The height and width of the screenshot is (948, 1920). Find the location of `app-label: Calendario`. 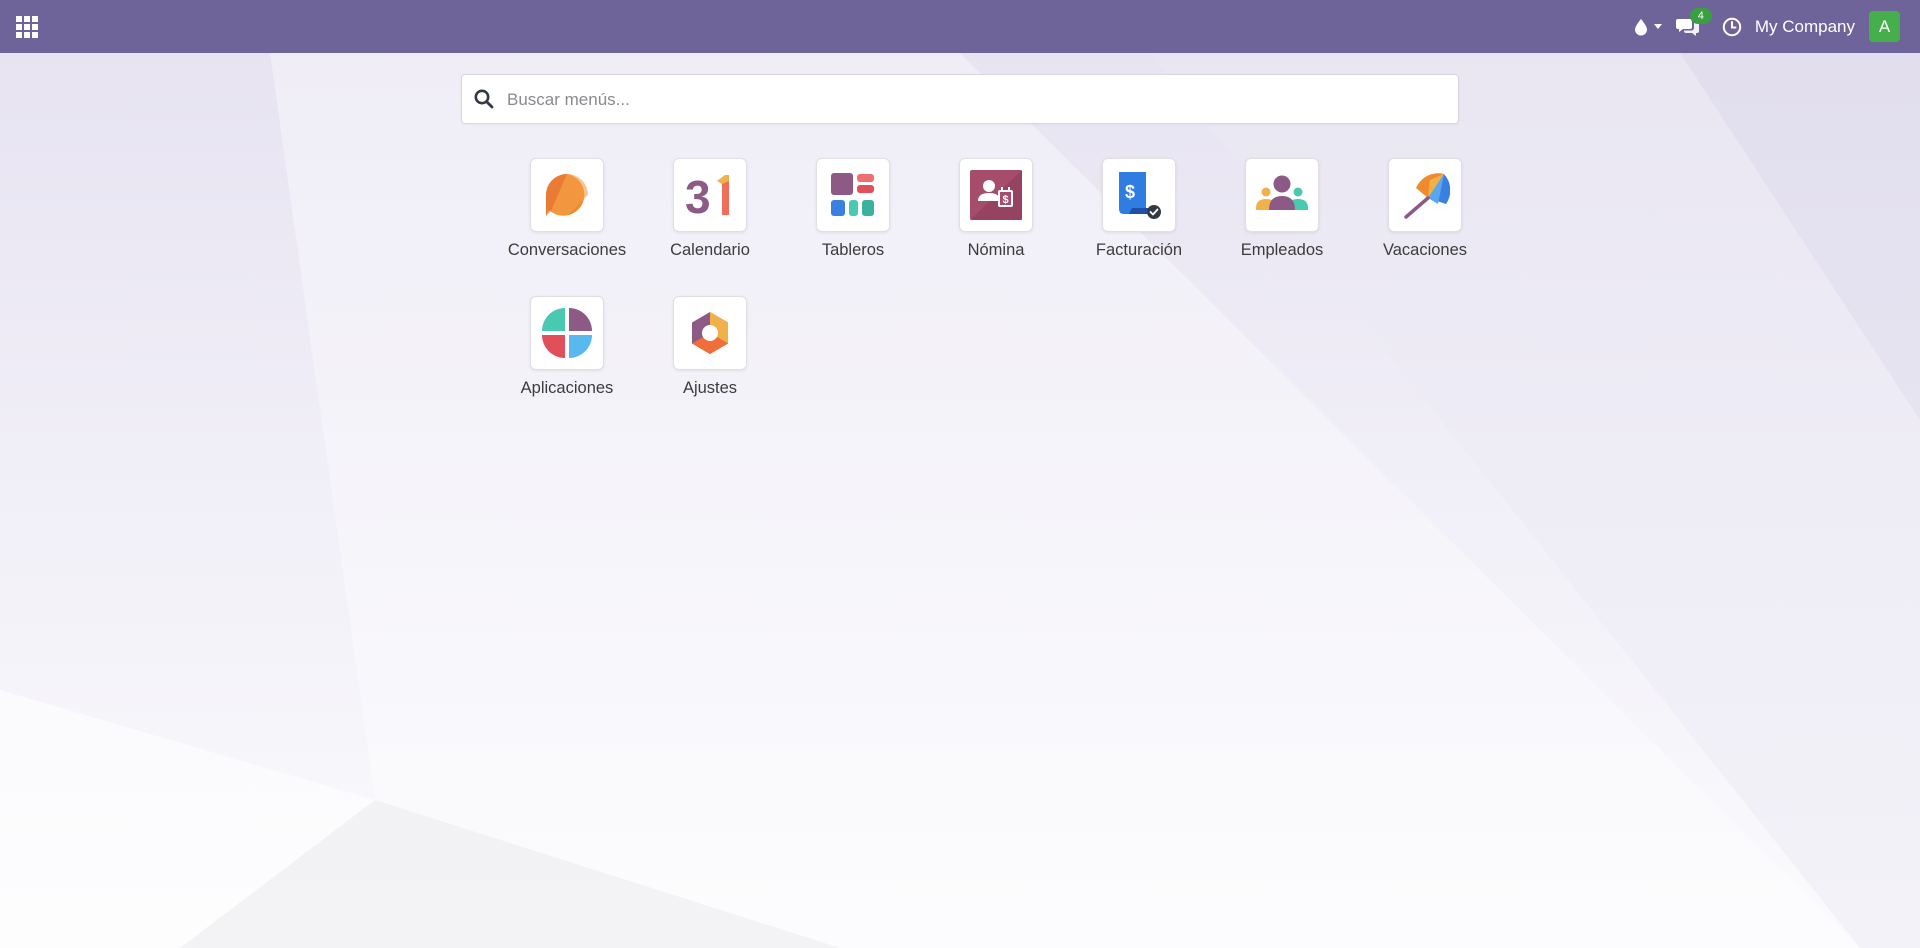

app-label: Calendario is located at coordinates (710, 250).